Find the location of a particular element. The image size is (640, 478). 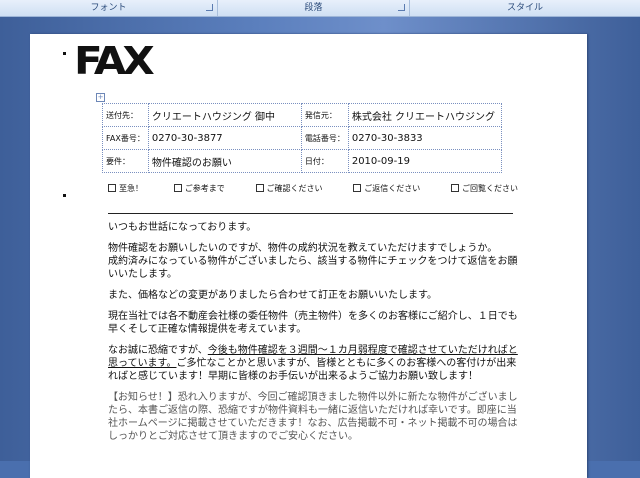

checkbox-confirm: ご確認ください is located at coordinates (289, 188).